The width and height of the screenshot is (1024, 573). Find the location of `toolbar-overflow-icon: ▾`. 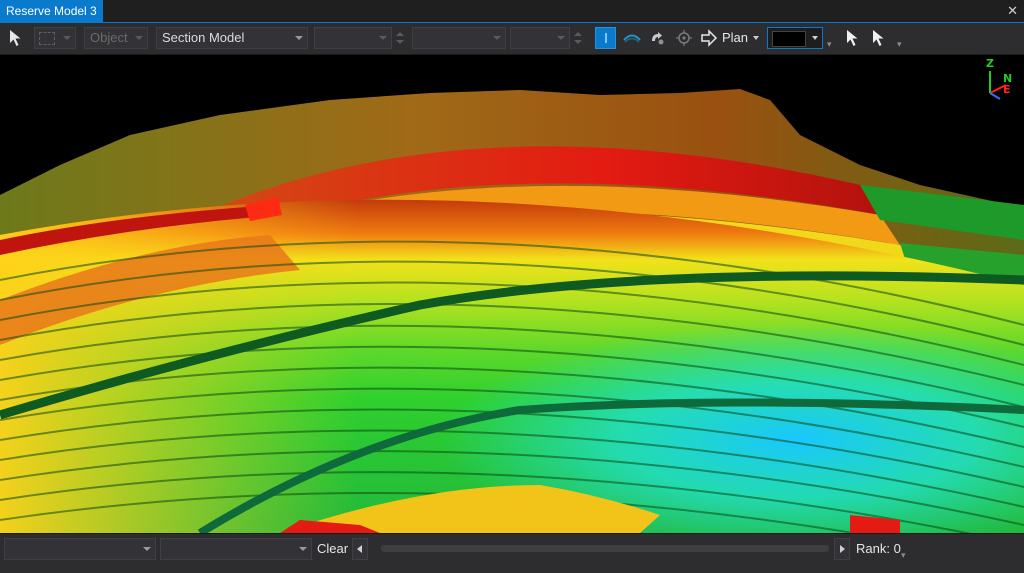

toolbar-overflow-icon: ▾ is located at coordinates (899, 44).